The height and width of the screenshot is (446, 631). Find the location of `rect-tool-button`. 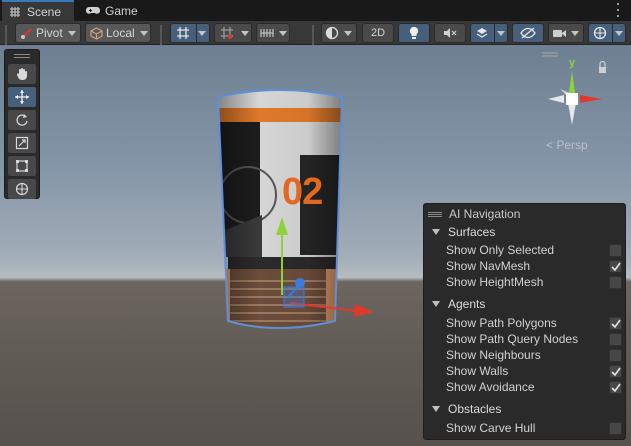

rect-tool-button is located at coordinates (22, 166).